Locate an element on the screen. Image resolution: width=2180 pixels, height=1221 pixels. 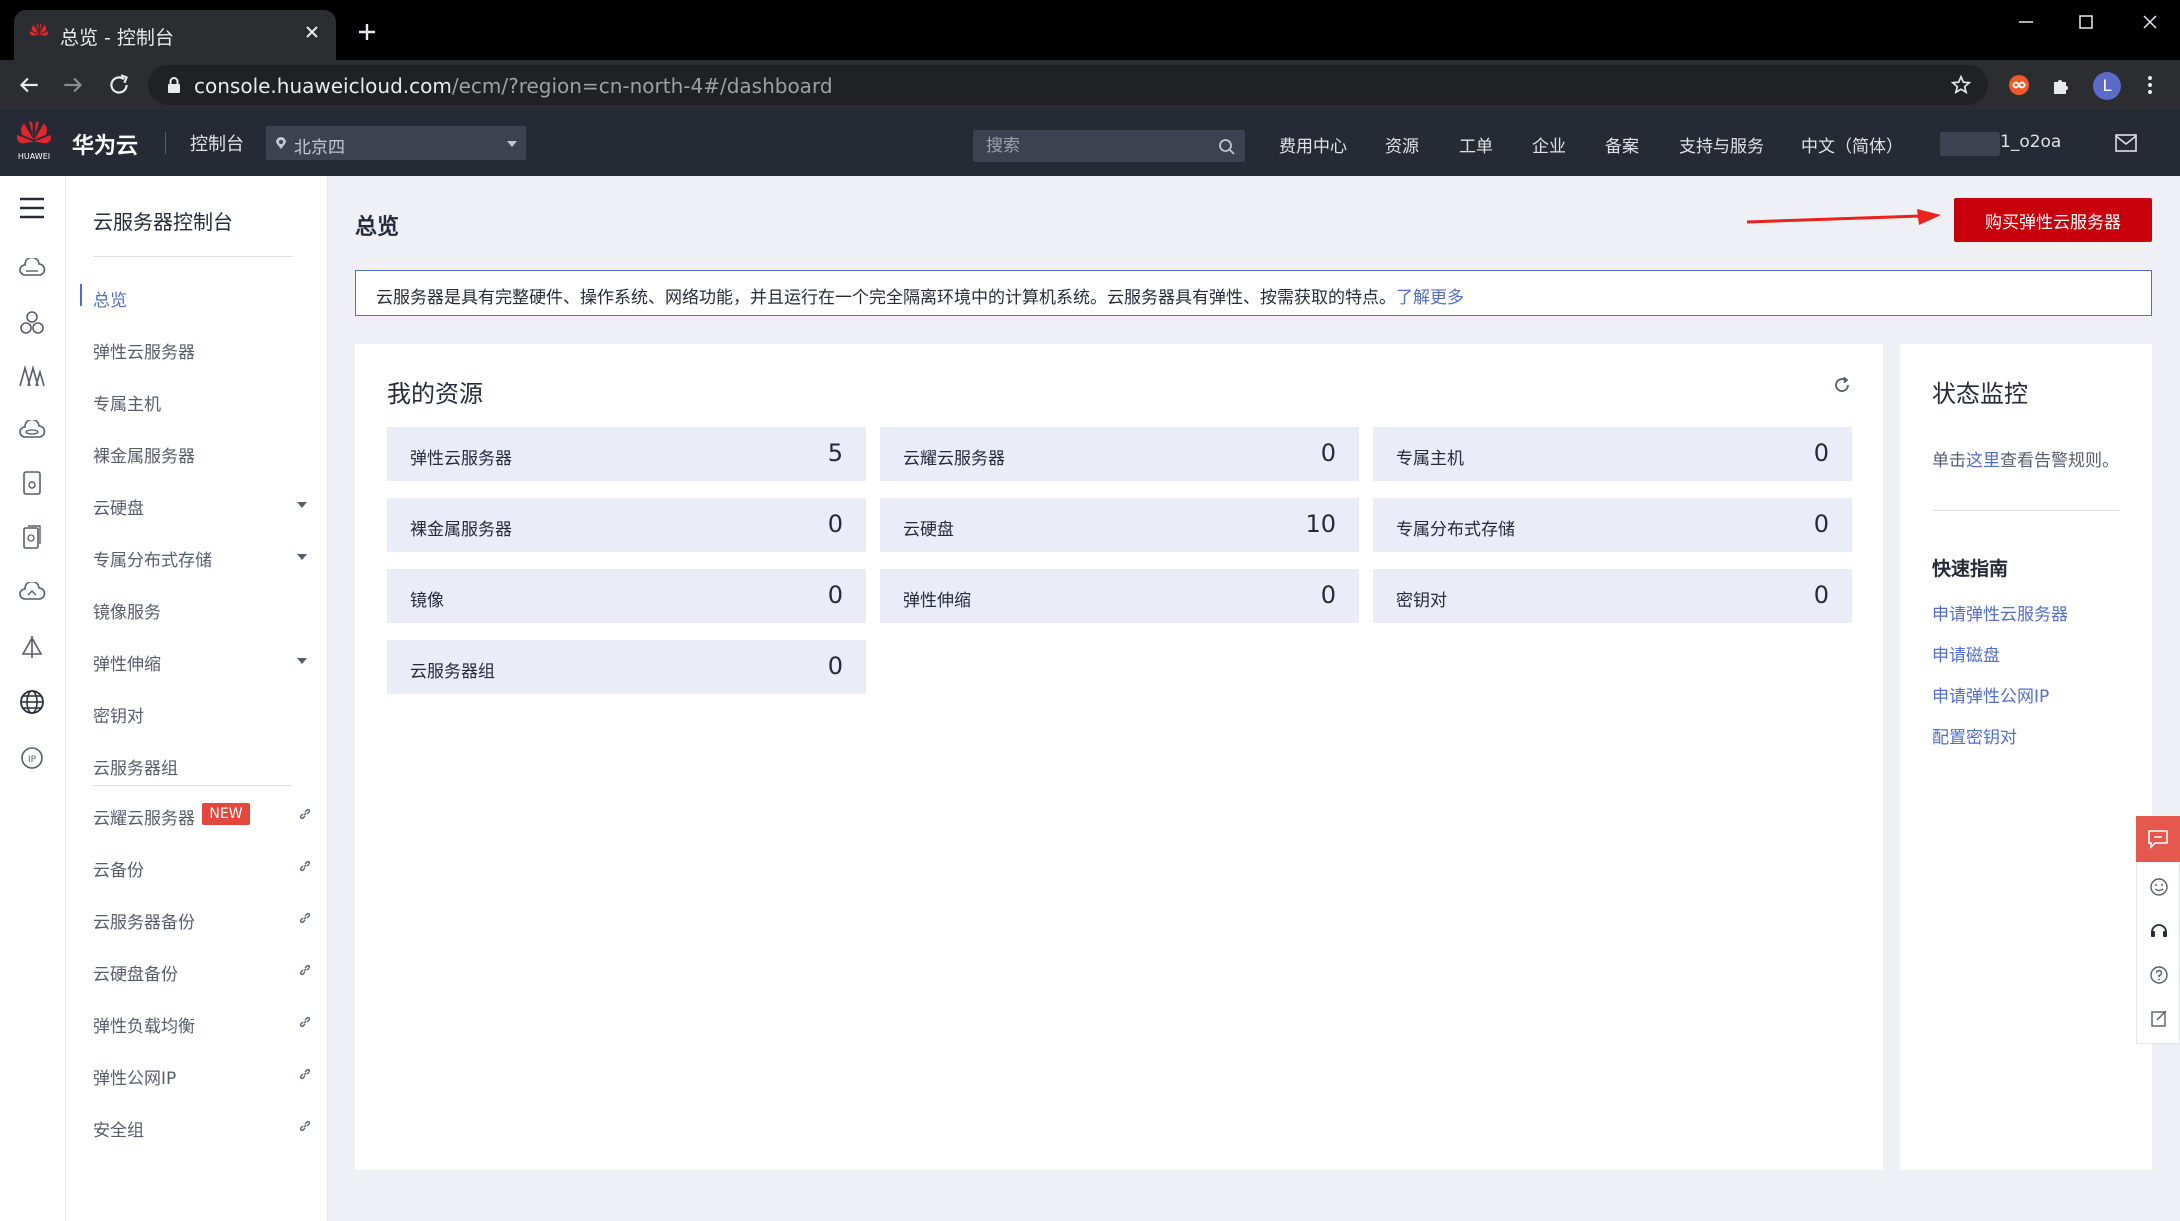
help-icon is located at coordinates (2159, 975).